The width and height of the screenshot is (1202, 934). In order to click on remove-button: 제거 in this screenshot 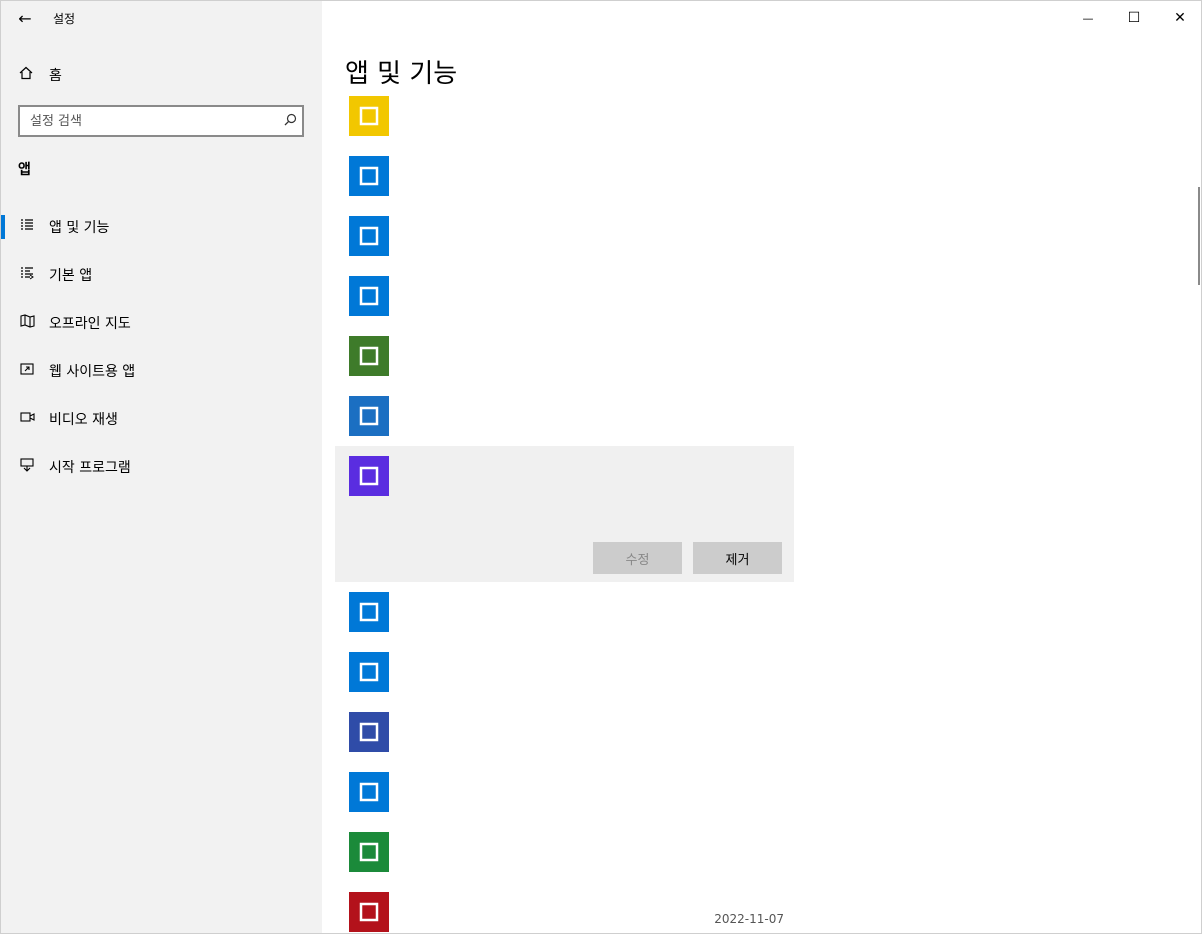, I will do `click(737, 558)`.